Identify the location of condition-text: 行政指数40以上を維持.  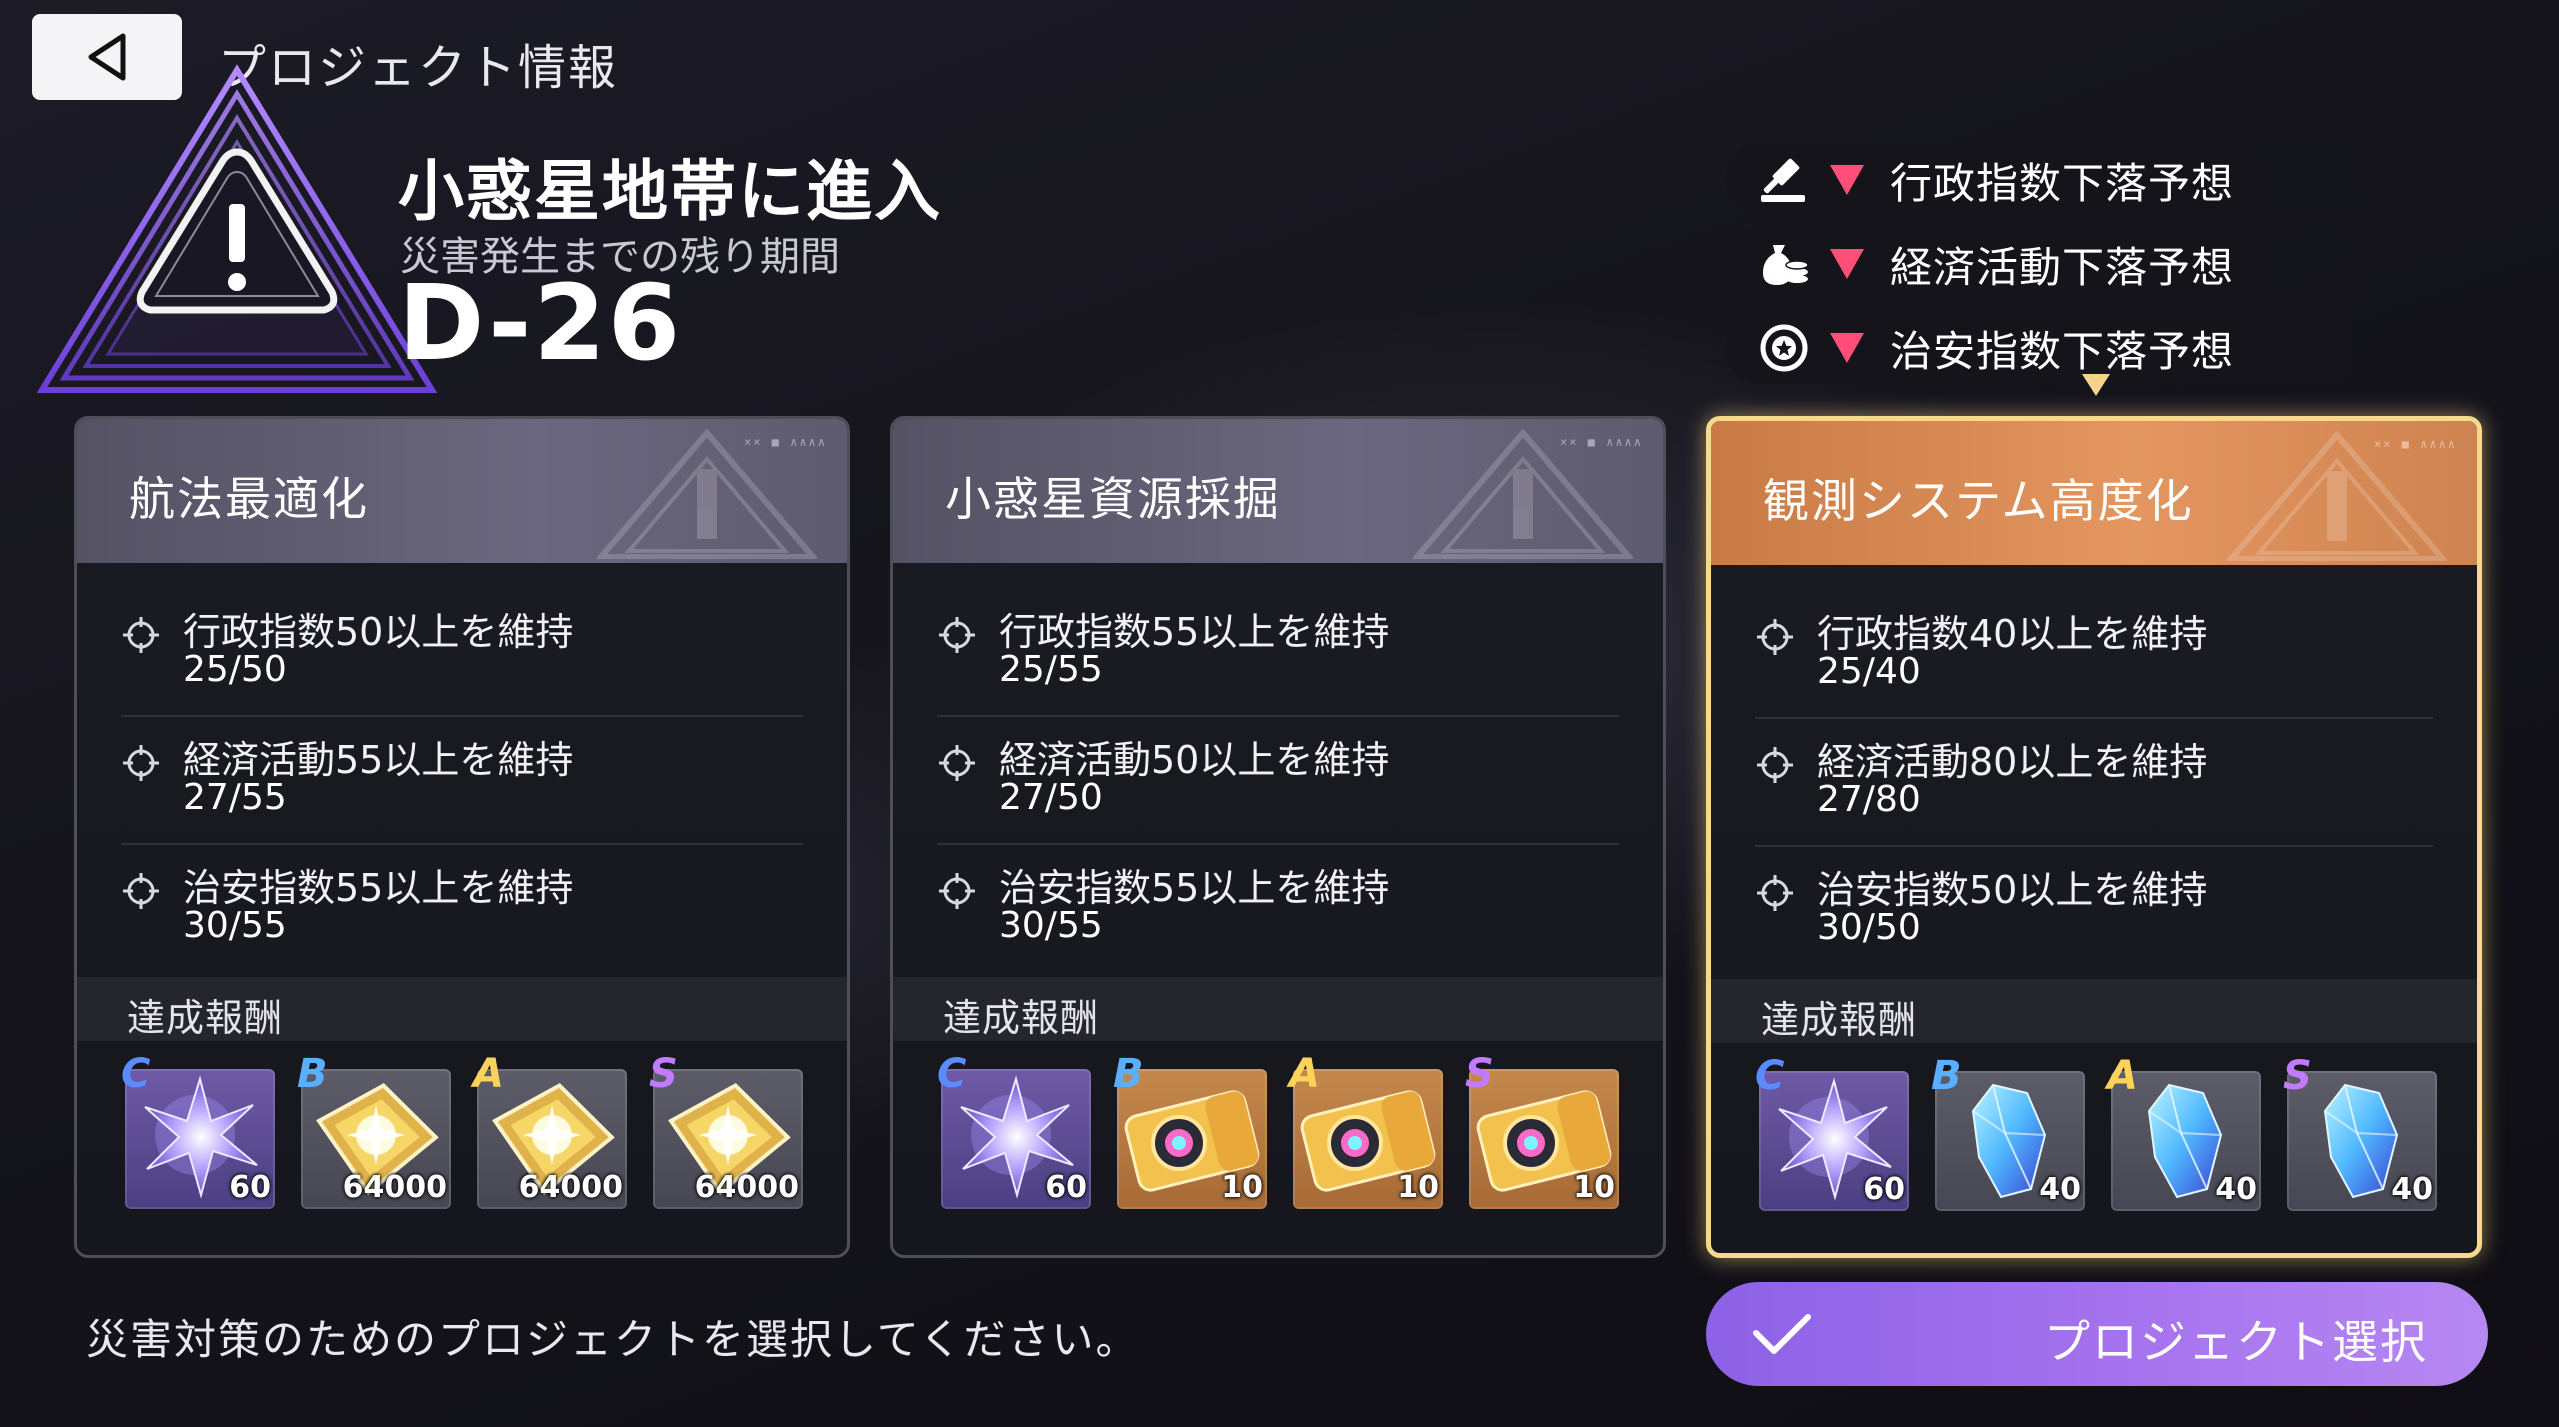
(2012, 634).